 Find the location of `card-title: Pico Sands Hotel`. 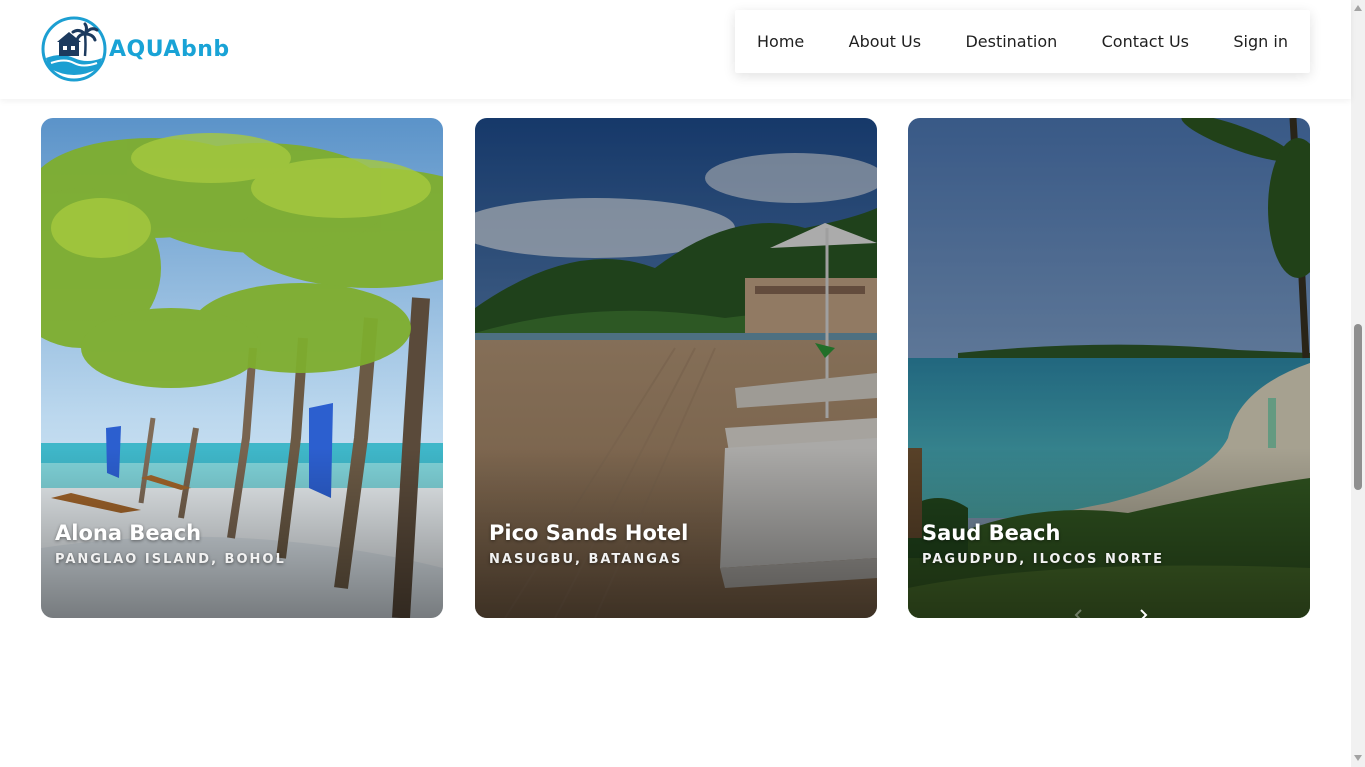

card-title: Pico Sands Hotel is located at coordinates (589, 533).